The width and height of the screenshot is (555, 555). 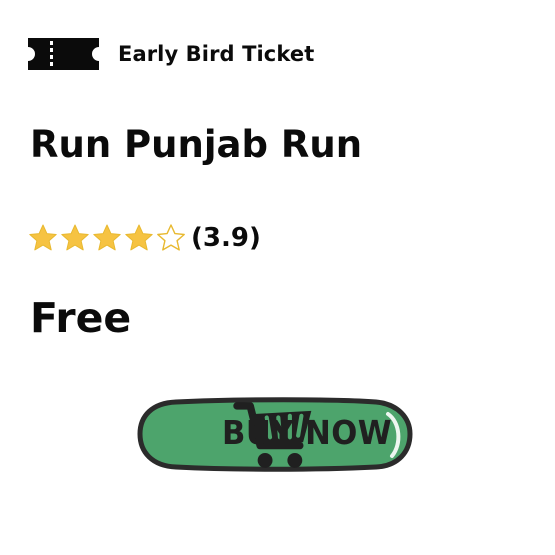 I want to click on ticket-type: Early Bird Ticket, so click(x=171, y=54).